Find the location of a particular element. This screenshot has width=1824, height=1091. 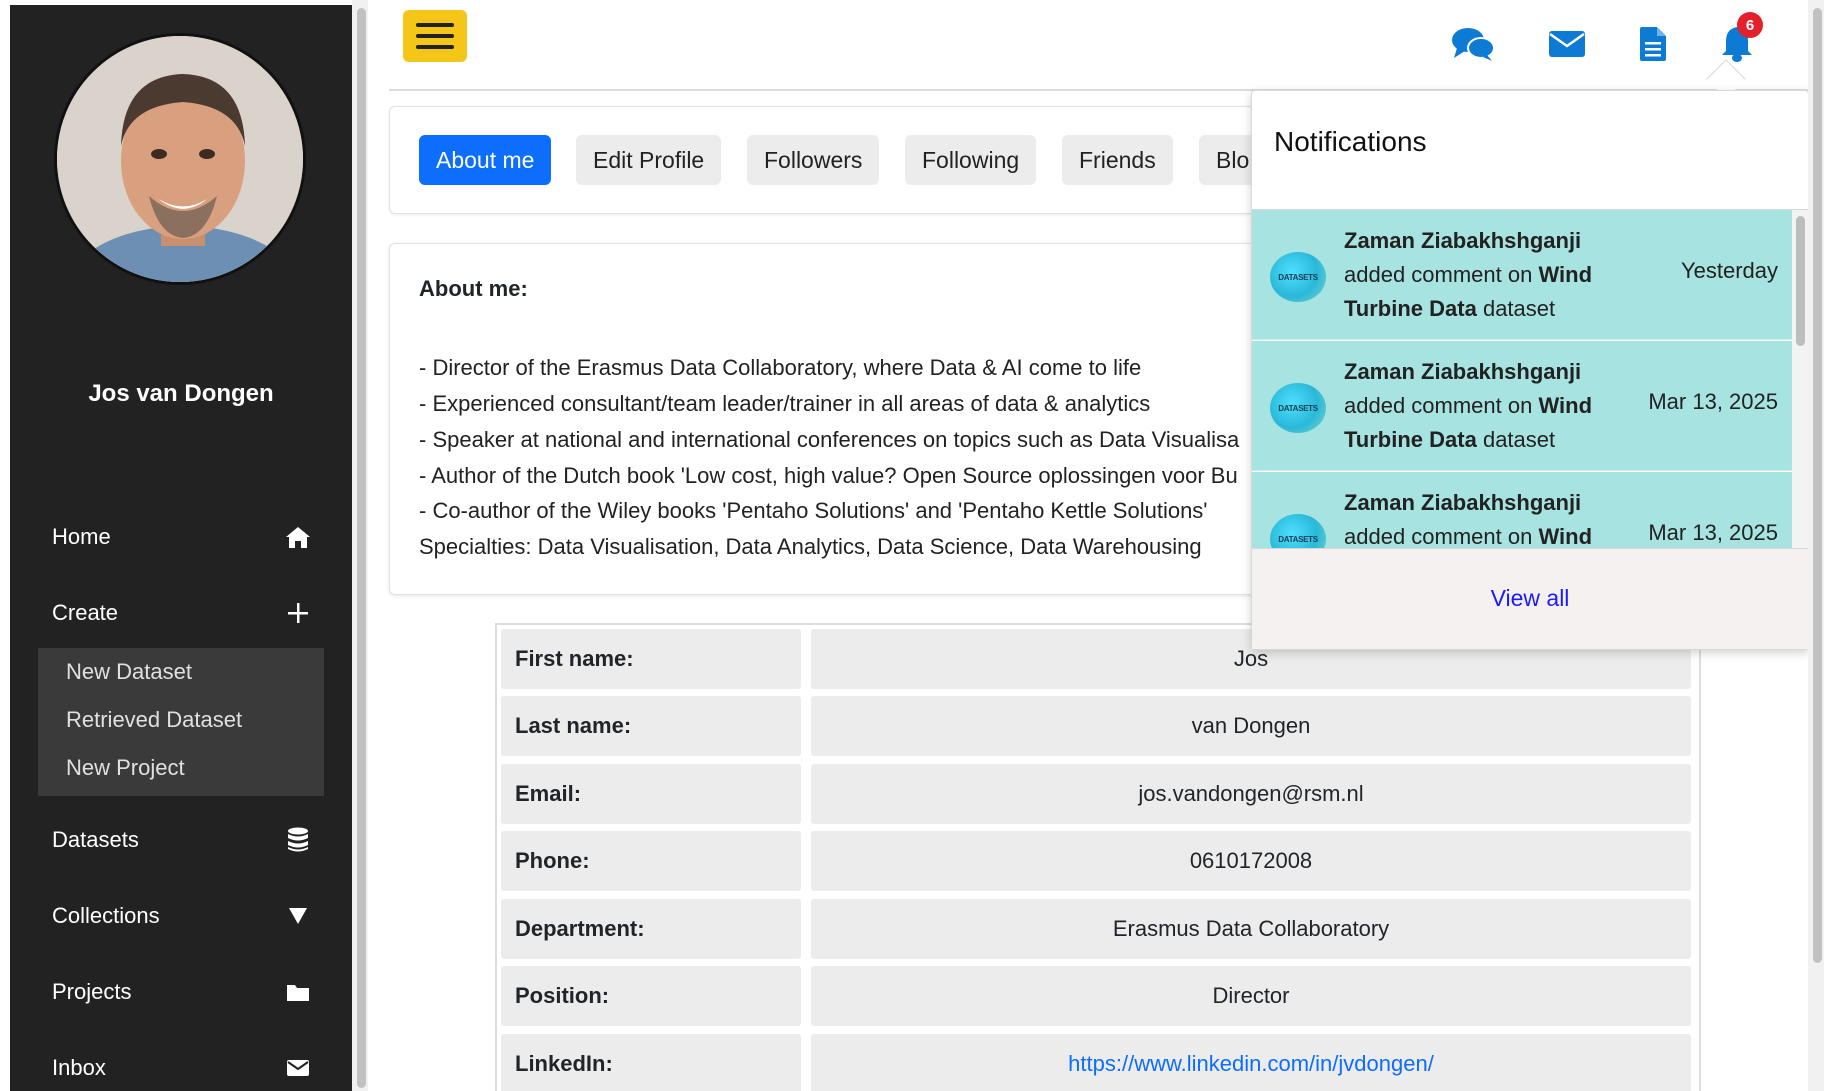

user-name: Jos van Dongen is located at coordinates (181, 393).